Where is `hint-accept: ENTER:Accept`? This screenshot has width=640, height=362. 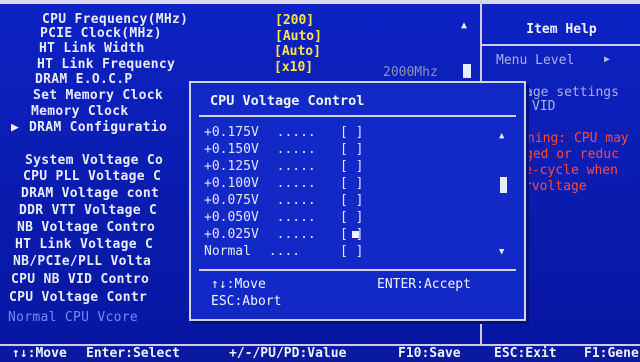
hint-accept: ENTER:Accept is located at coordinates (424, 284).